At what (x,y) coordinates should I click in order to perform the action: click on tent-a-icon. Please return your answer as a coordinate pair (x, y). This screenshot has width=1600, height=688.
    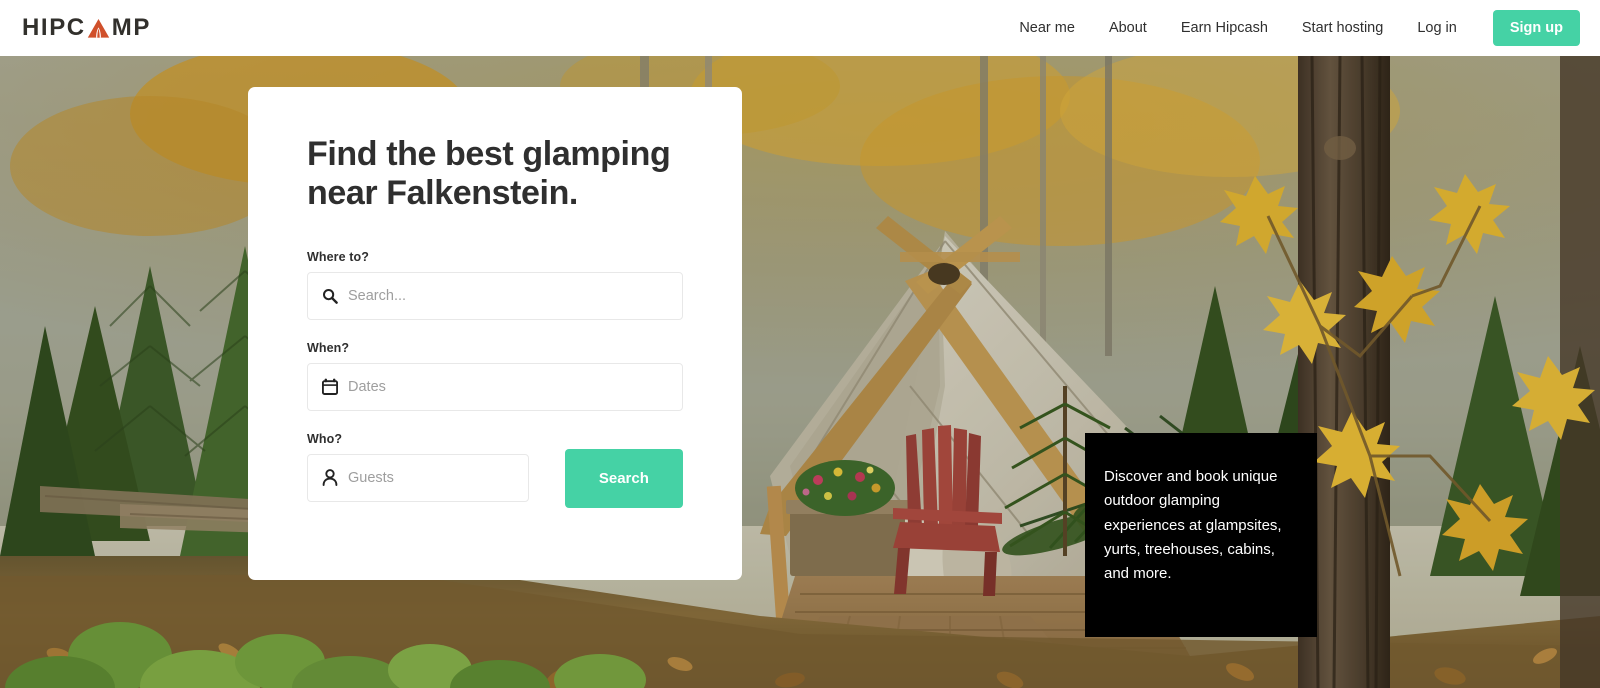
    Looking at the image, I should click on (98, 28).